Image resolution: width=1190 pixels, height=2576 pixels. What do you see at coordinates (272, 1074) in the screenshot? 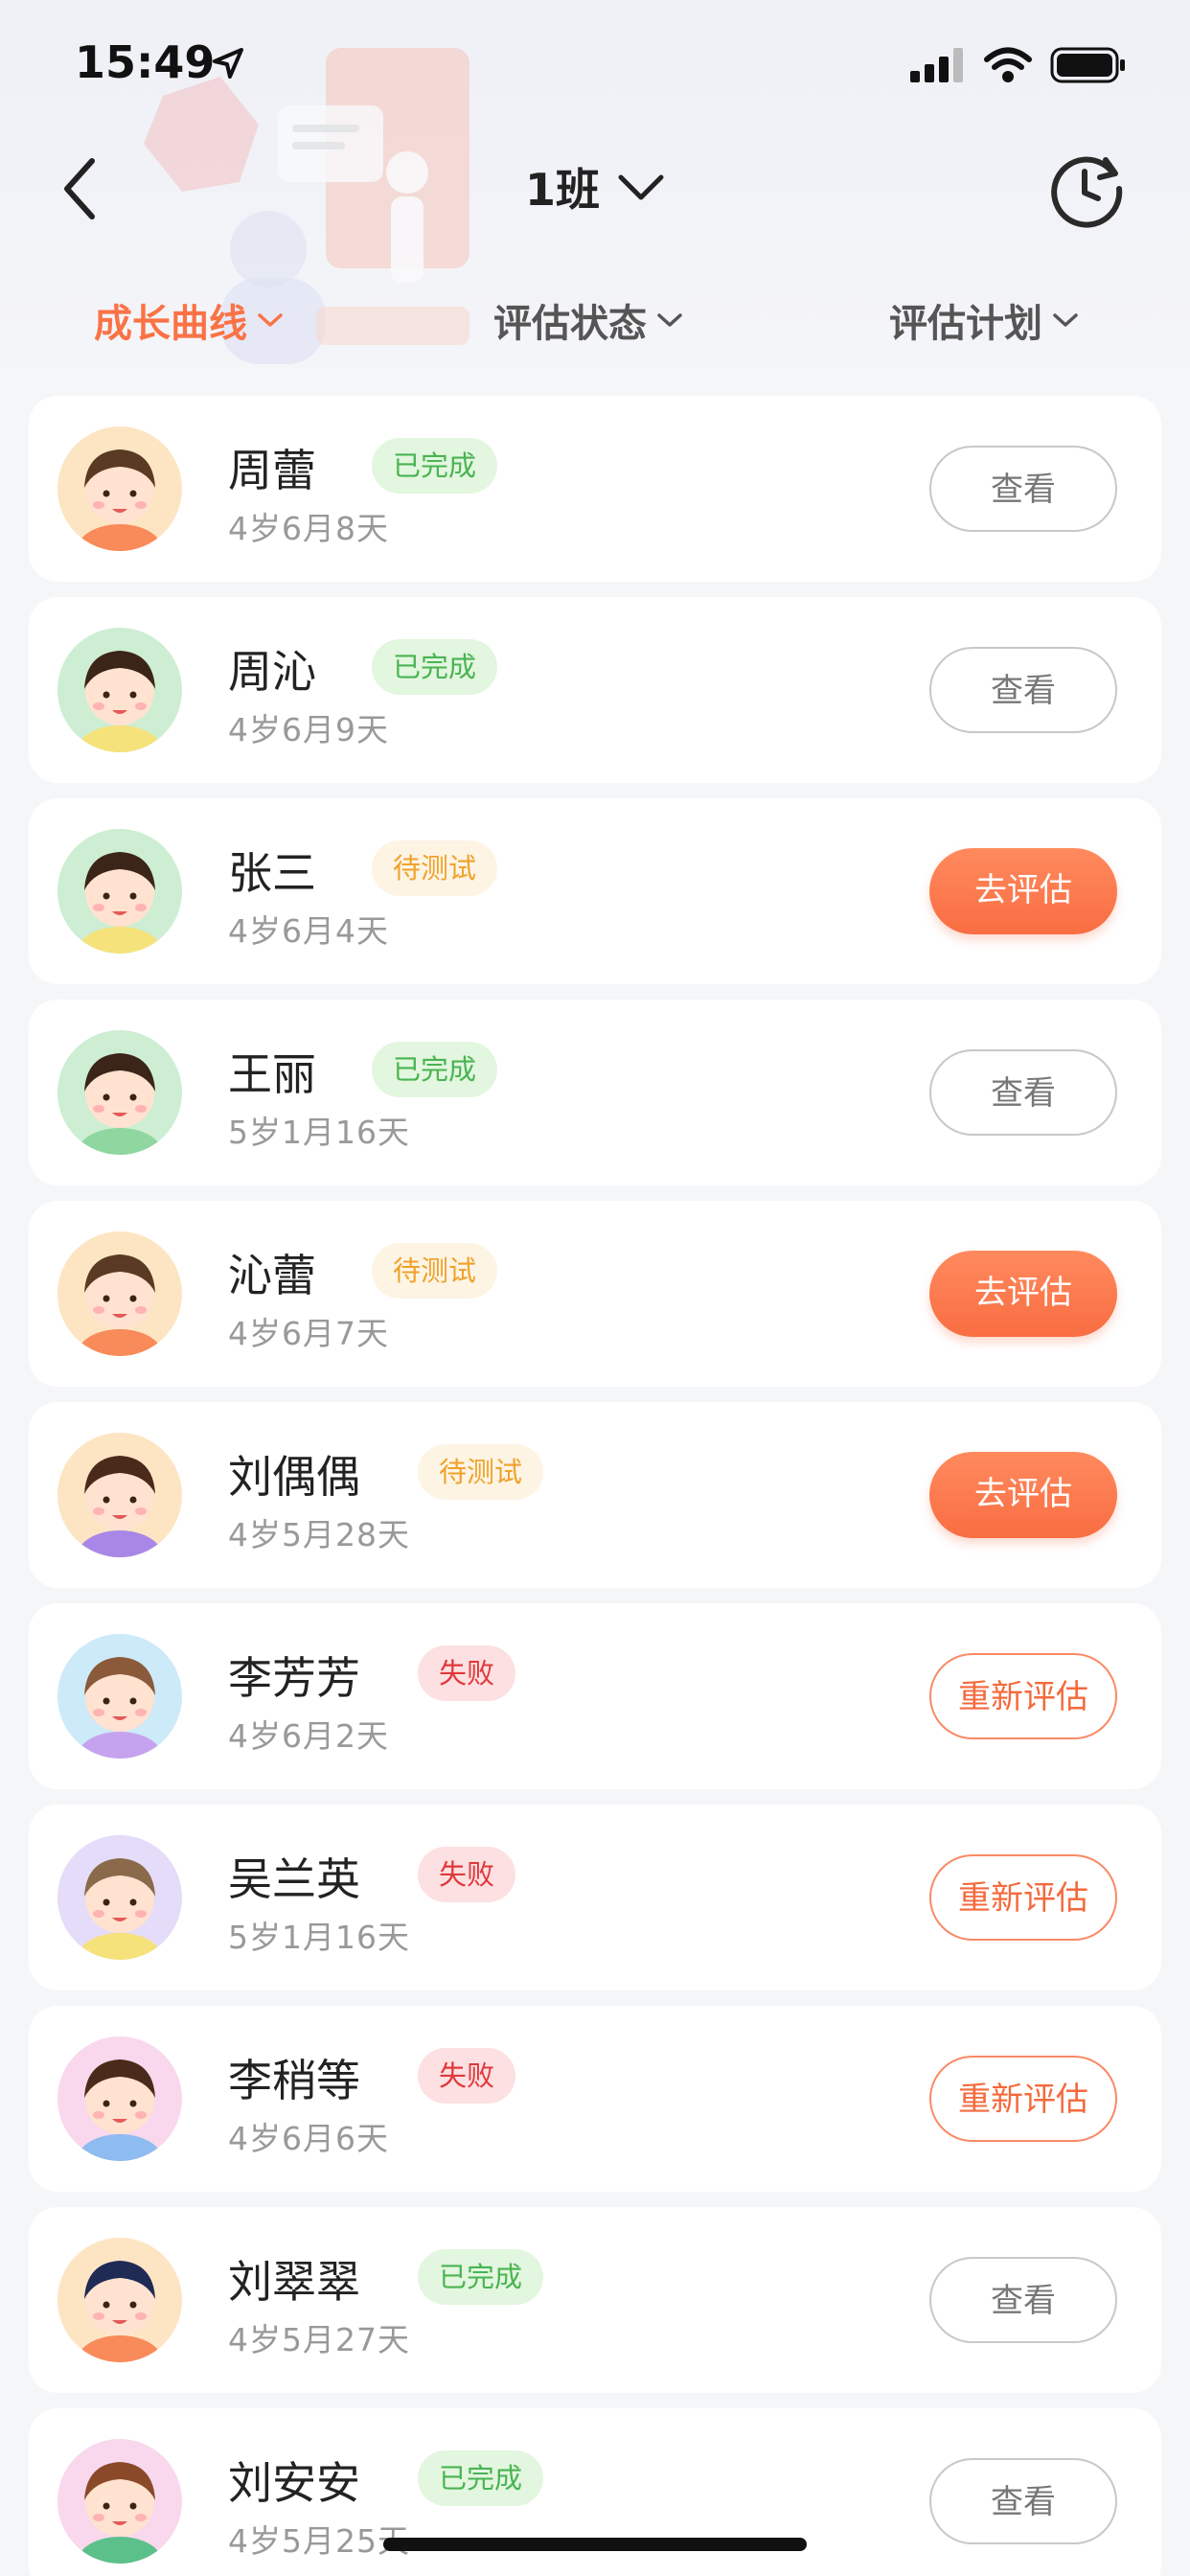
I see `student-name: 王丽` at bounding box center [272, 1074].